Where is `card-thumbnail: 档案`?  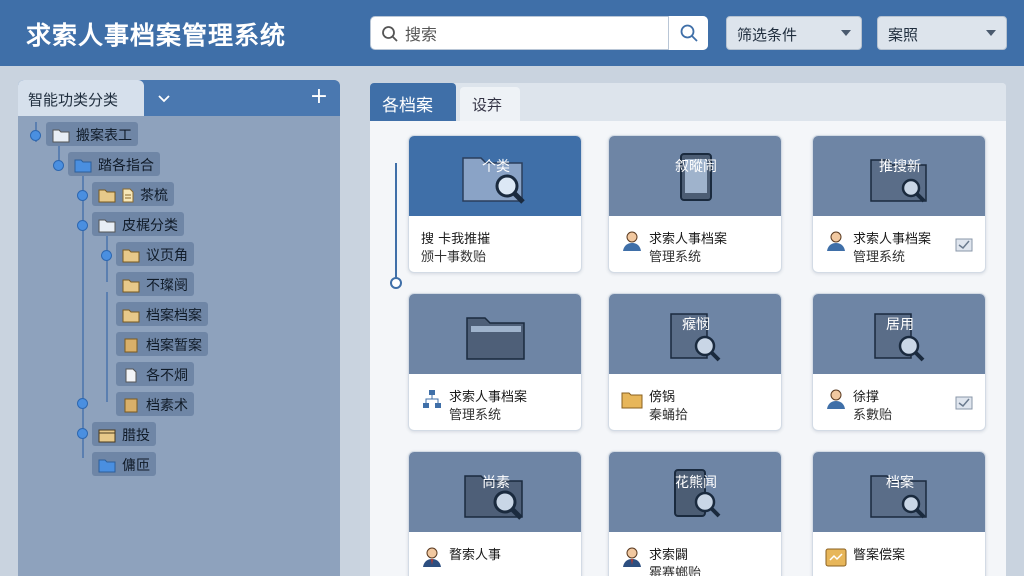 card-thumbnail: 档案 is located at coordinates (899, 492).